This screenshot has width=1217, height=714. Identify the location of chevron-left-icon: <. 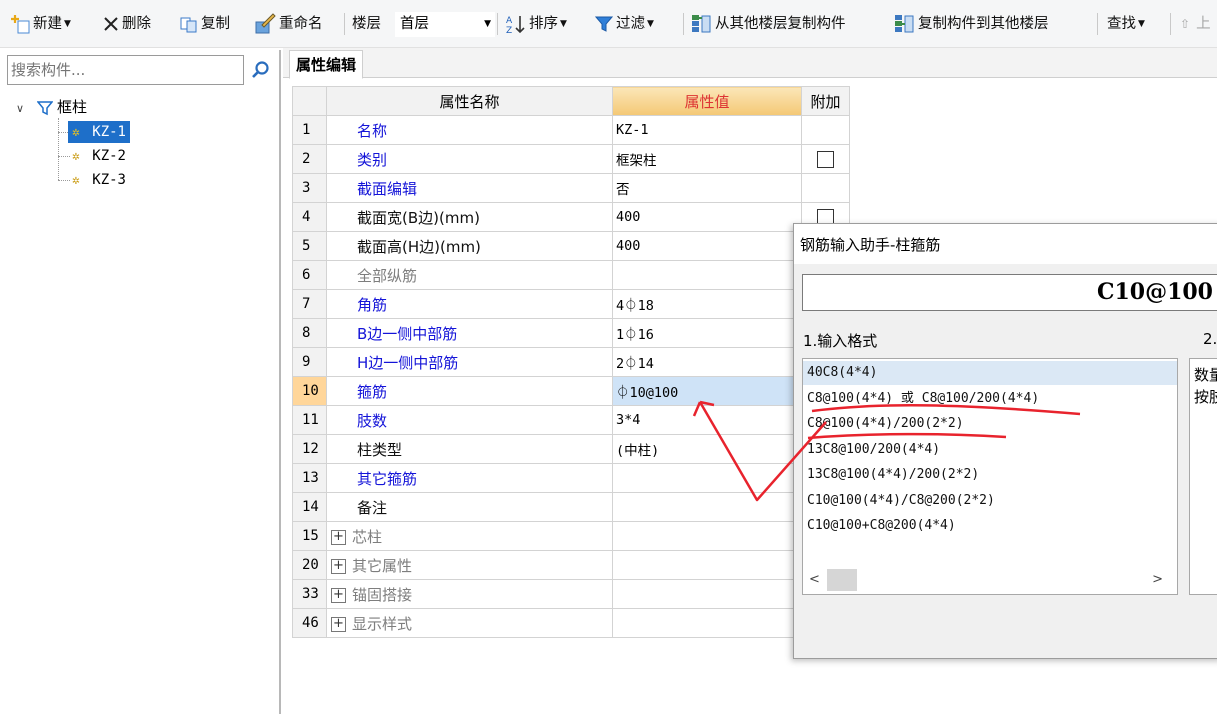
(814, 579).